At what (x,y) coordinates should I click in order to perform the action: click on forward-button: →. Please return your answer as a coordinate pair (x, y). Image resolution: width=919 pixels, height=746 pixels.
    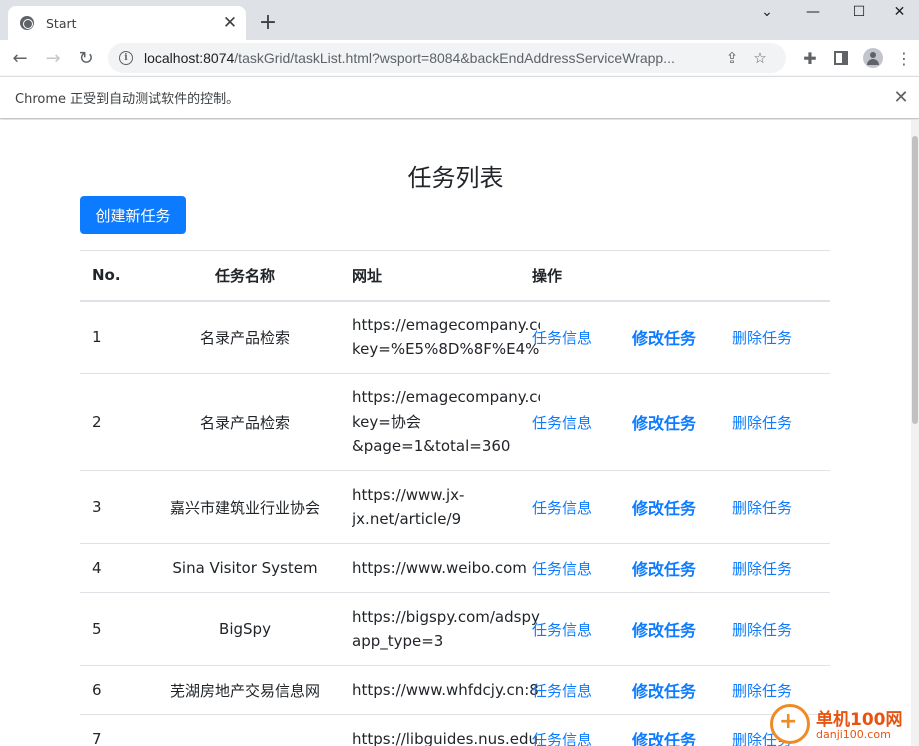
    Looking at the image, I should click on (53, 58).